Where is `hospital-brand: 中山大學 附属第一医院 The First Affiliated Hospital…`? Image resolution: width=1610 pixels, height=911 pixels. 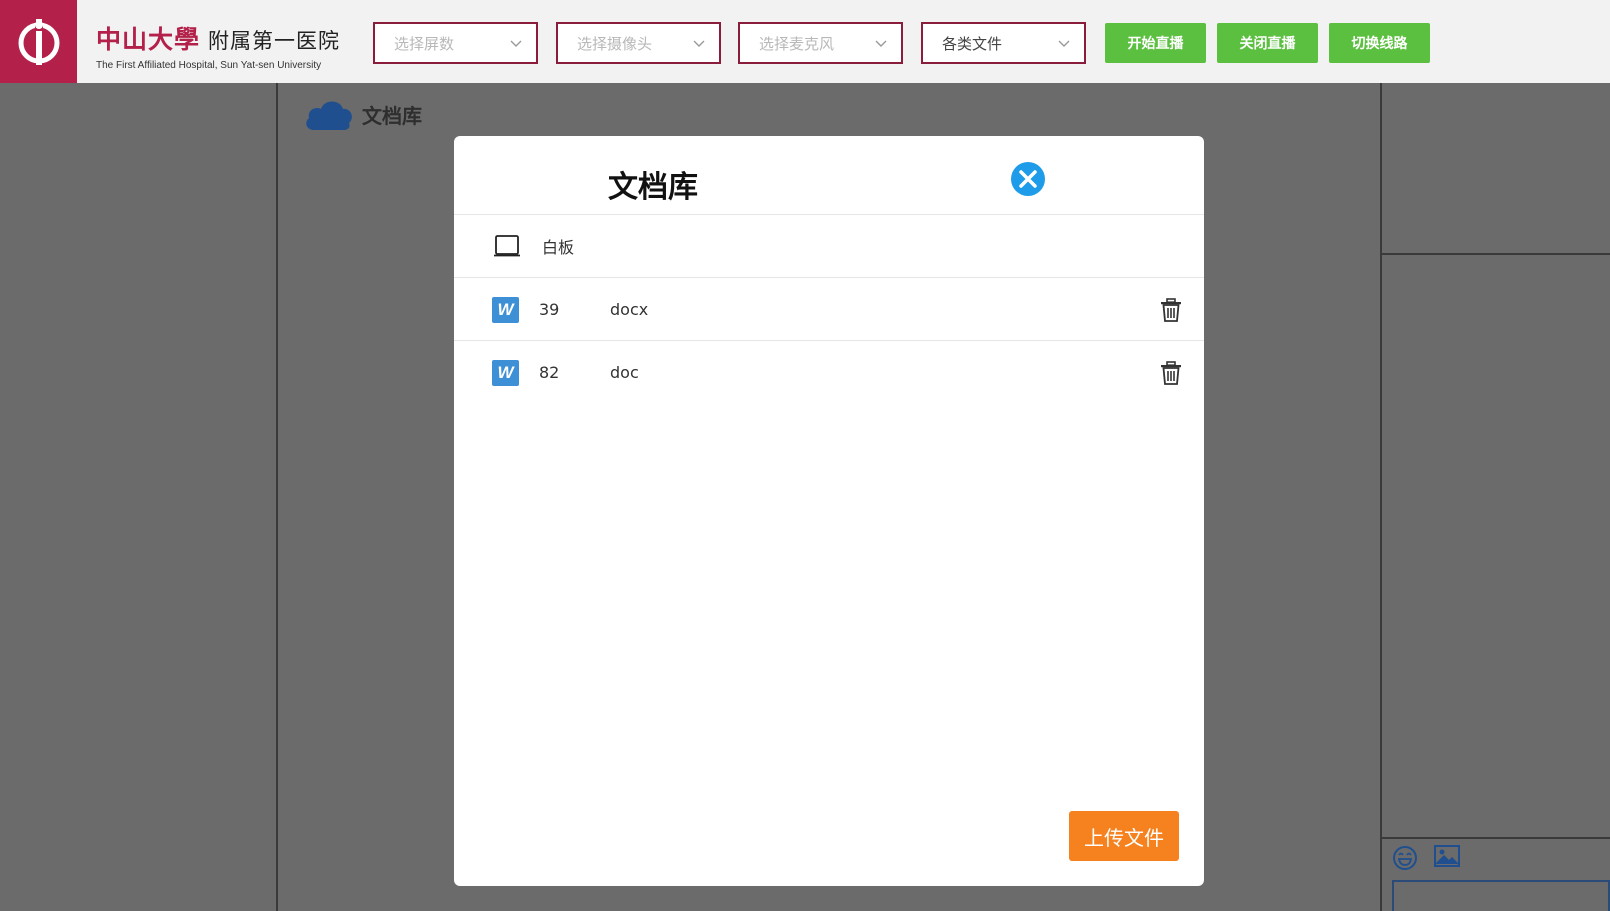
hospital-brand: 中山大學 附属第一医院 The First Affiliated Hospital… is located at coordinates (221, 48).